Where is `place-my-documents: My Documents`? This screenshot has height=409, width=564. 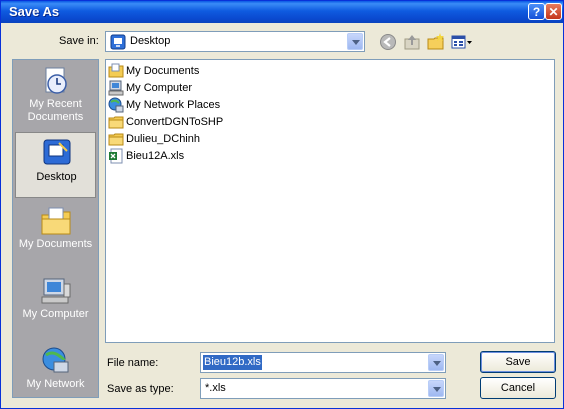 place-my-documents: My Documents is located at coordinates (55, 235).